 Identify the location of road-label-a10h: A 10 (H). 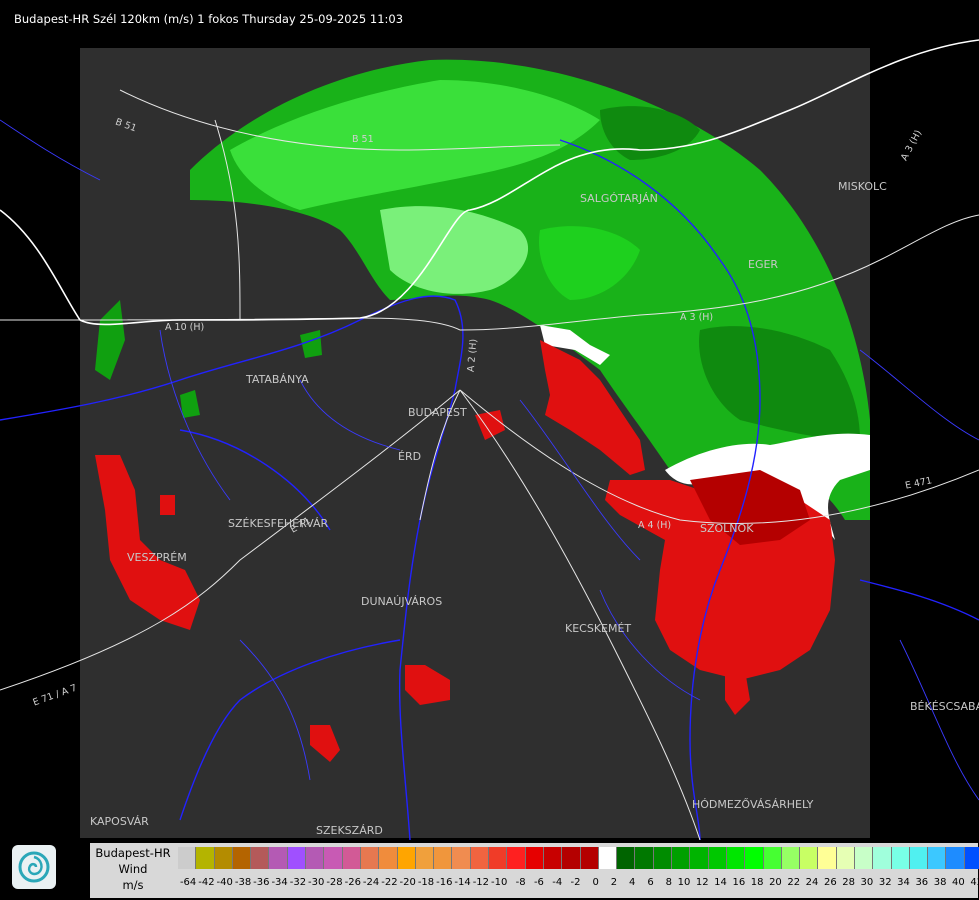
(185, 327).